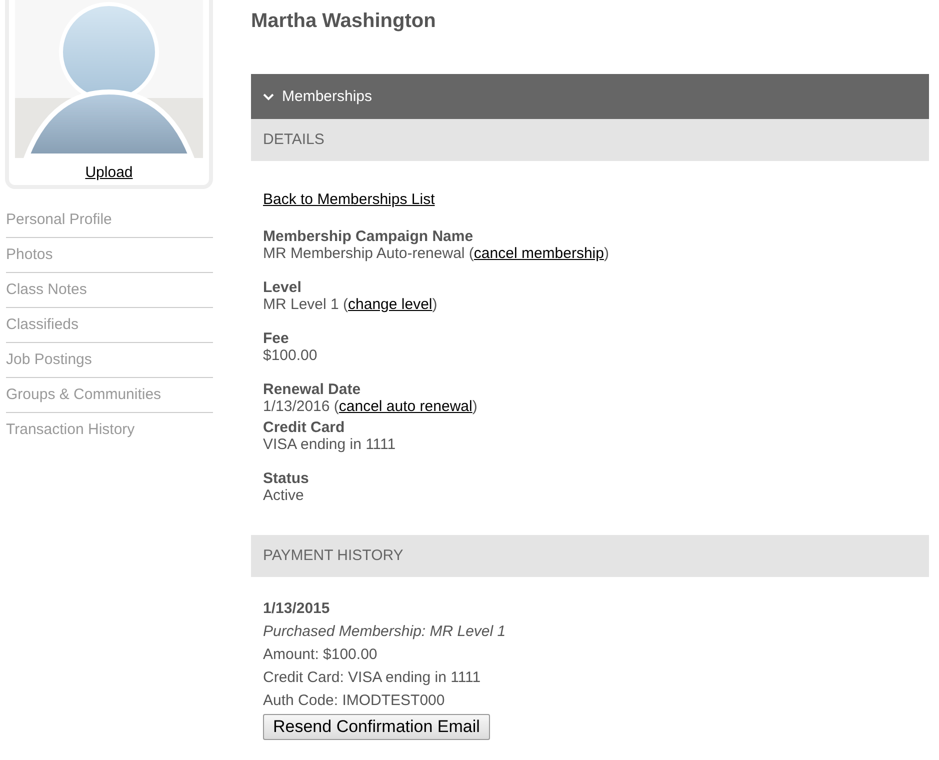 This screenshot has width=939, height=760. I want to click on field-value: MR Level 1 (change level), so click(350, 304).